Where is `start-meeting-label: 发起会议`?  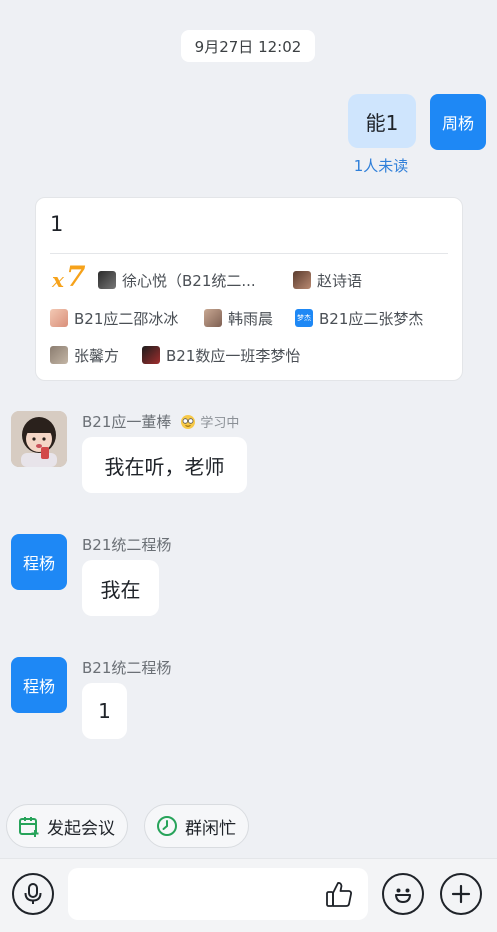 start-meeting-label: 发起会议 is located at coordinates (81, 828).